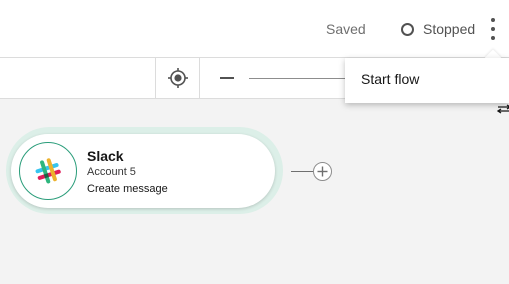 The height and width of the screenshot is (284, 509). Describe the element at coordinates (390, 79) in the screenshot. I see `menu-item-start-flow: Start flow` at that location.